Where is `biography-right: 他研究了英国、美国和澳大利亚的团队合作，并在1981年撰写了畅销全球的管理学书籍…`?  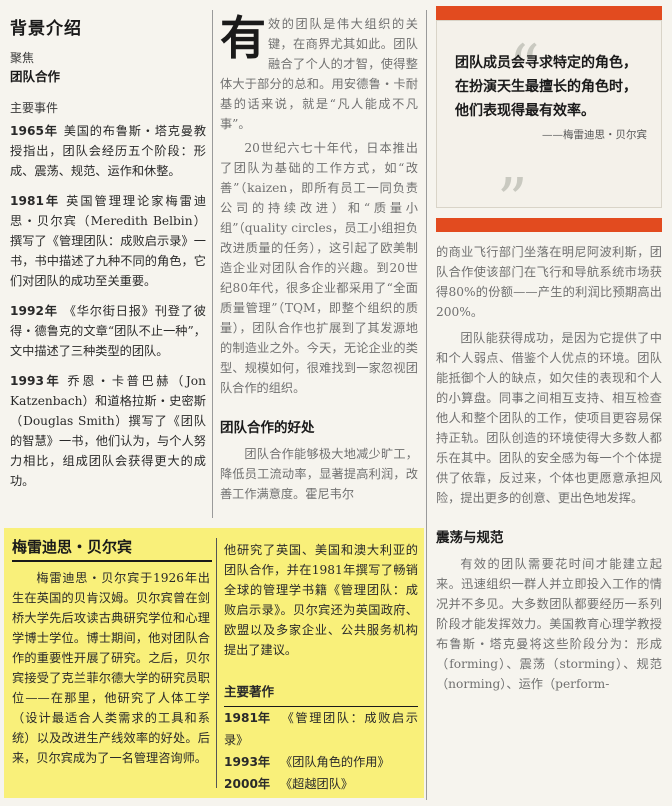
biography-right: 他研究了英国、美国和澳大利亚的团队合作，并在1981年撰写了畅销全球的管理学书籍… is located at coordinates (321, 667).